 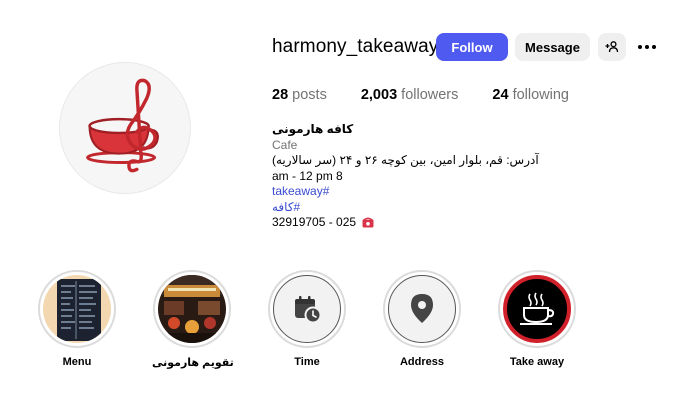 What do you see at coordinates (430, 95) in the screenshot?
I see `followers-label: followers` at bounding box center [430, 95].